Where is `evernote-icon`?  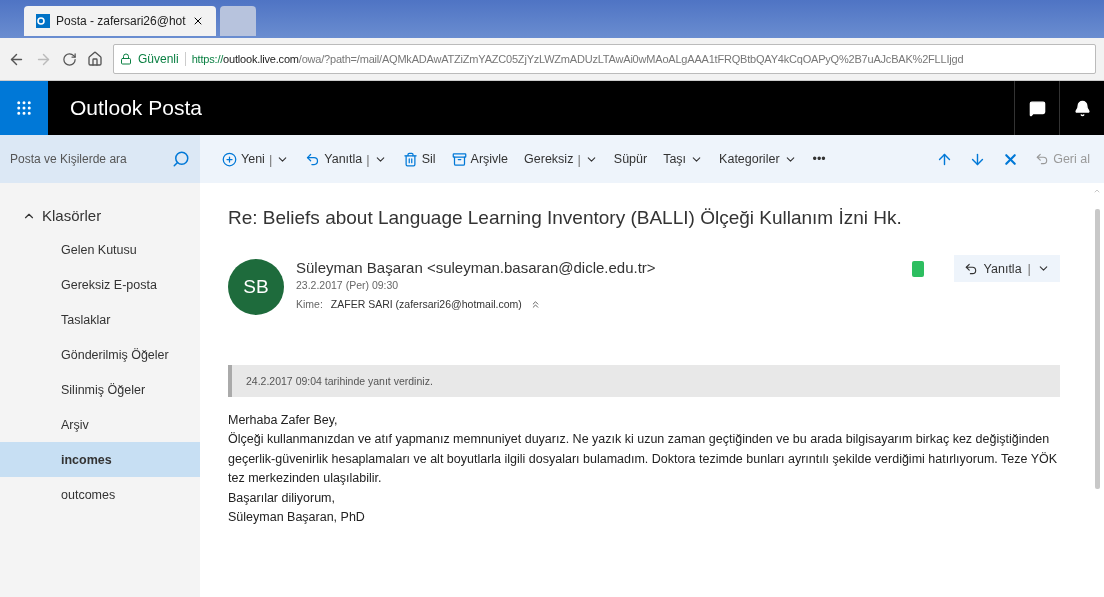
evernote-icon is located at coordinates (917, 269).